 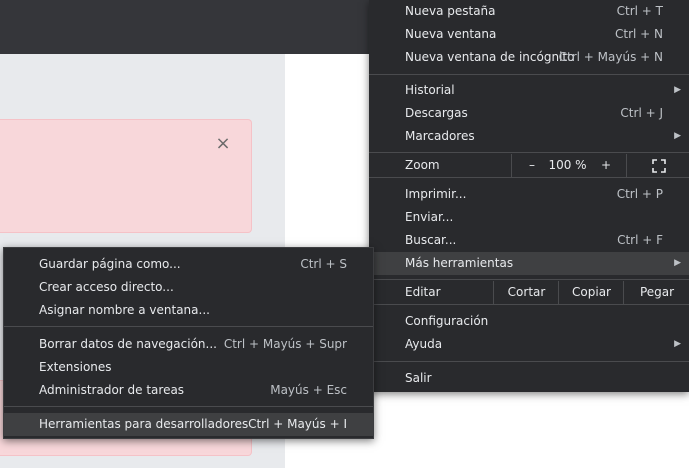 What do you see at coordinates (638, 34) in the screenshot?
I see `menu-item-shortcut: Ctrl + N` at bounding box center [638, 34].